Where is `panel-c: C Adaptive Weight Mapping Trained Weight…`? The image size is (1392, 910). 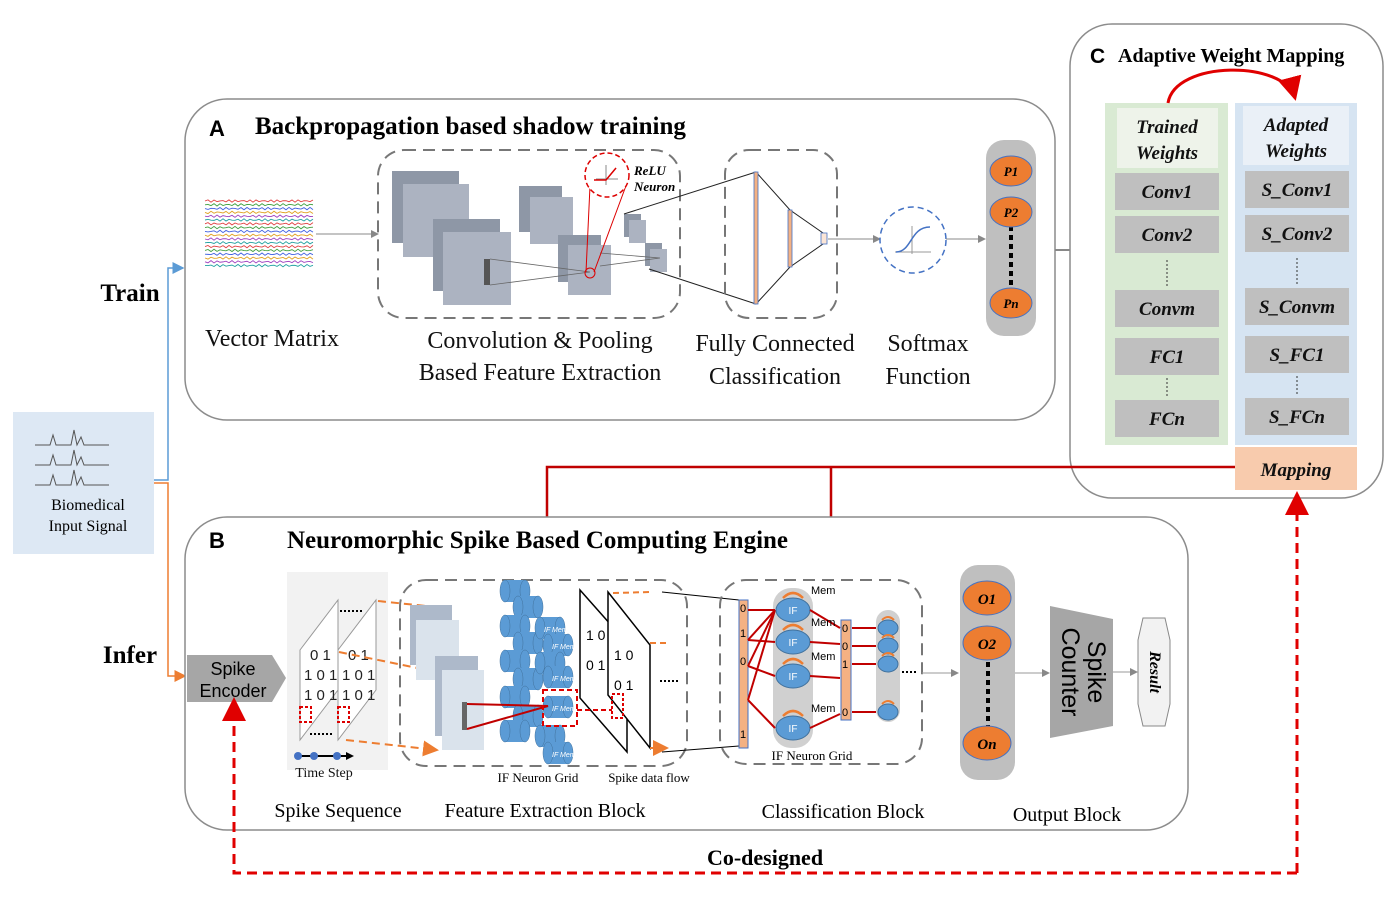
panel-c: C Adaptive Weight Mapping Trained Weight… is located at coordinates (1226, 261).